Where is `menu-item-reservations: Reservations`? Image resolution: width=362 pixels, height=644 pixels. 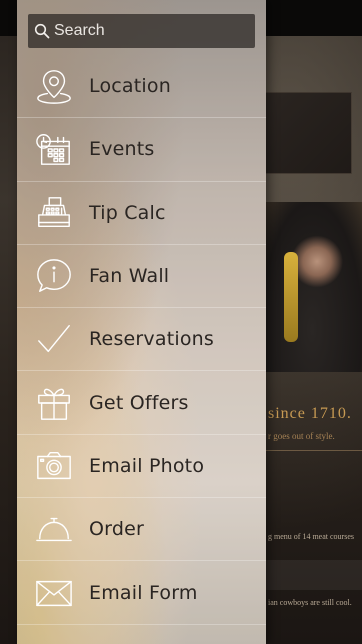
menu-item-reservations: Reservations is located at coordinates (141, 340).